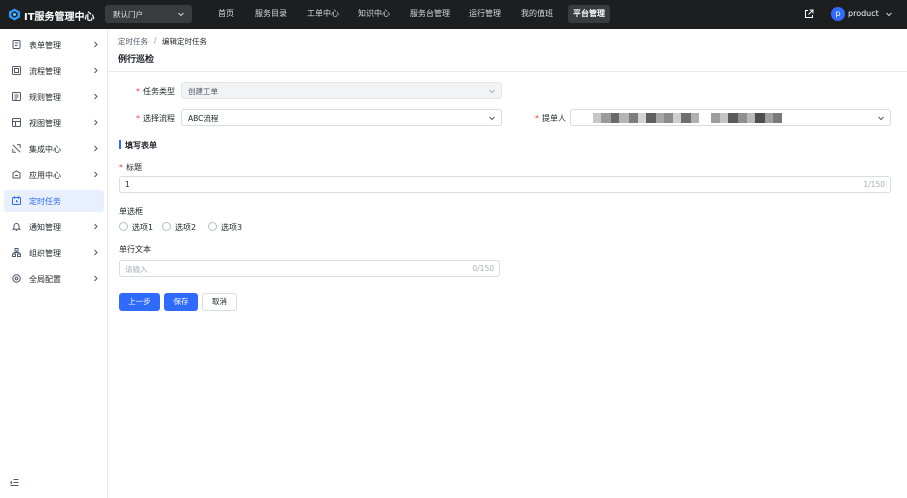 The width and height of the screenshot is (907, 498). What do you see at coordinates (341, 117) in the screenshot?
I see `flow-select: ABC流程` at bounding box center [341, 117].